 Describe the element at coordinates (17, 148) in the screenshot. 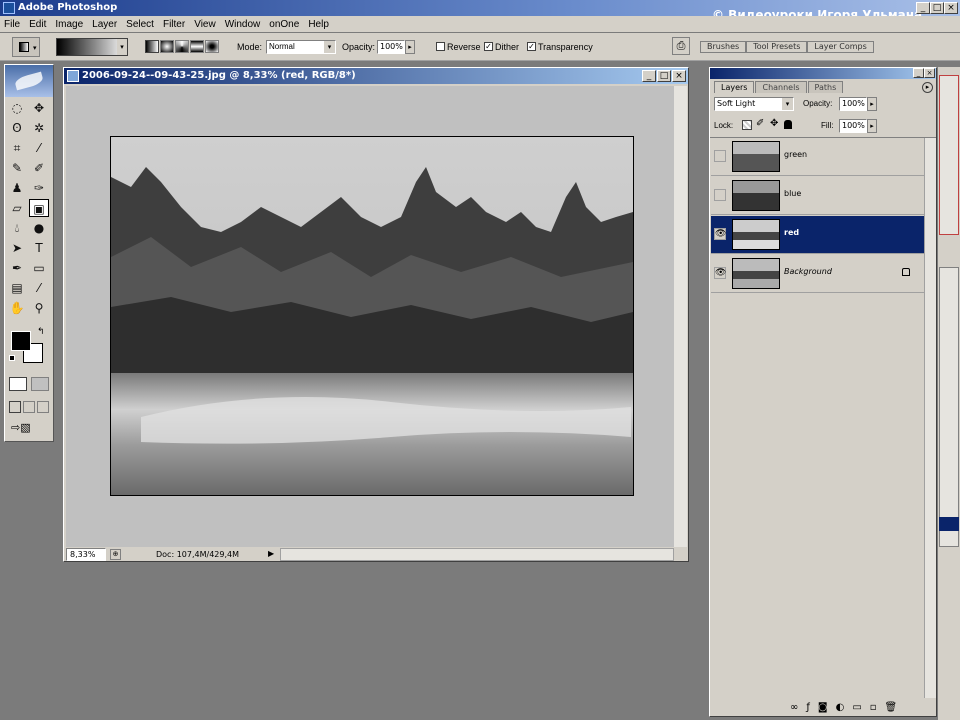

I see `crop-tool-icon: ⌗` at that location.